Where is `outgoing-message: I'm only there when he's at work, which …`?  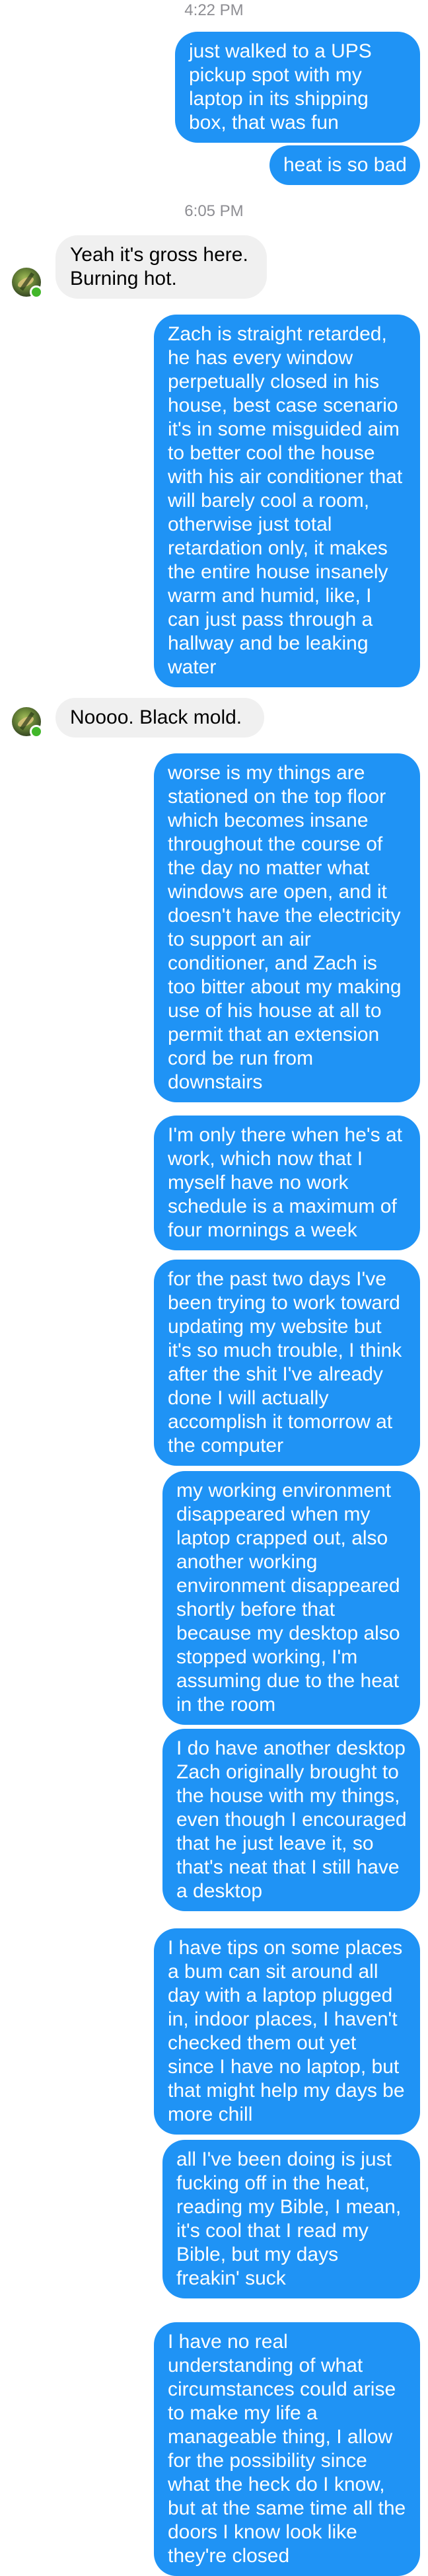
outgoing-message: I'm only there when he's at work, which … is located at coordinates (287, 1183).